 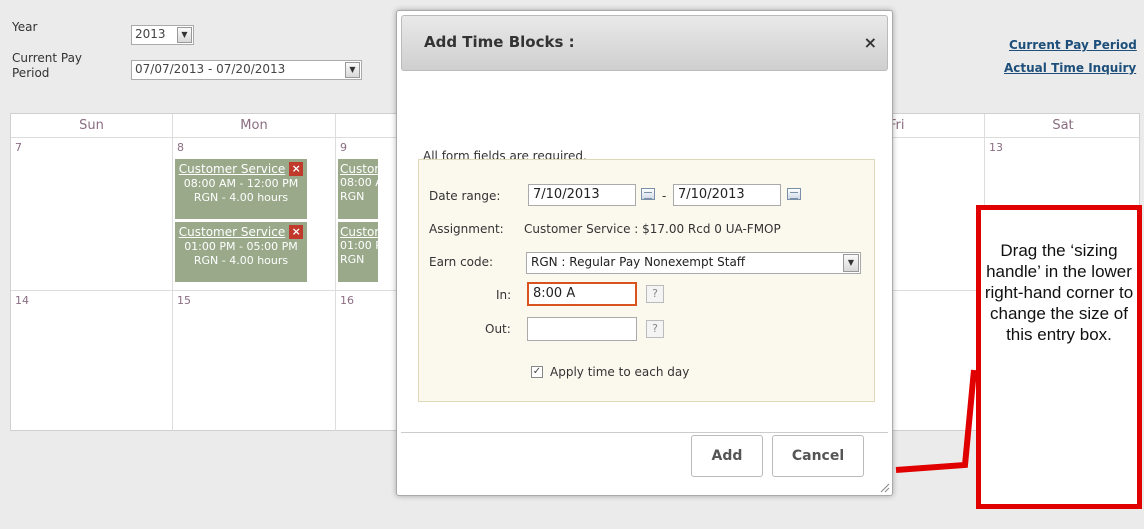 I want to click on day-number: 8, so click(x=180, y=147).